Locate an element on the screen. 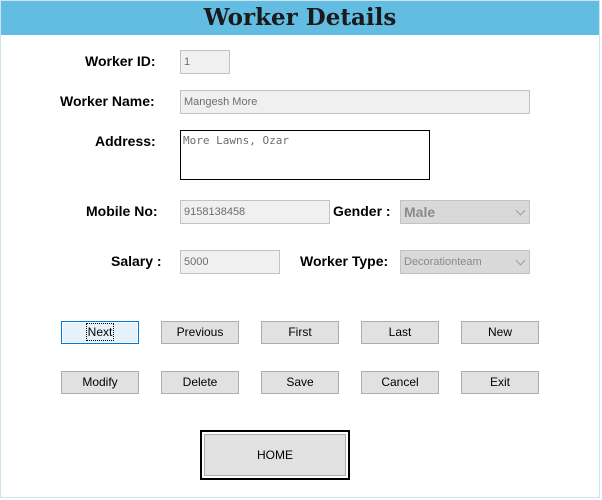 This screenshot has width=602, height=500. home-button: HOME is located at coordinates (275, 455).